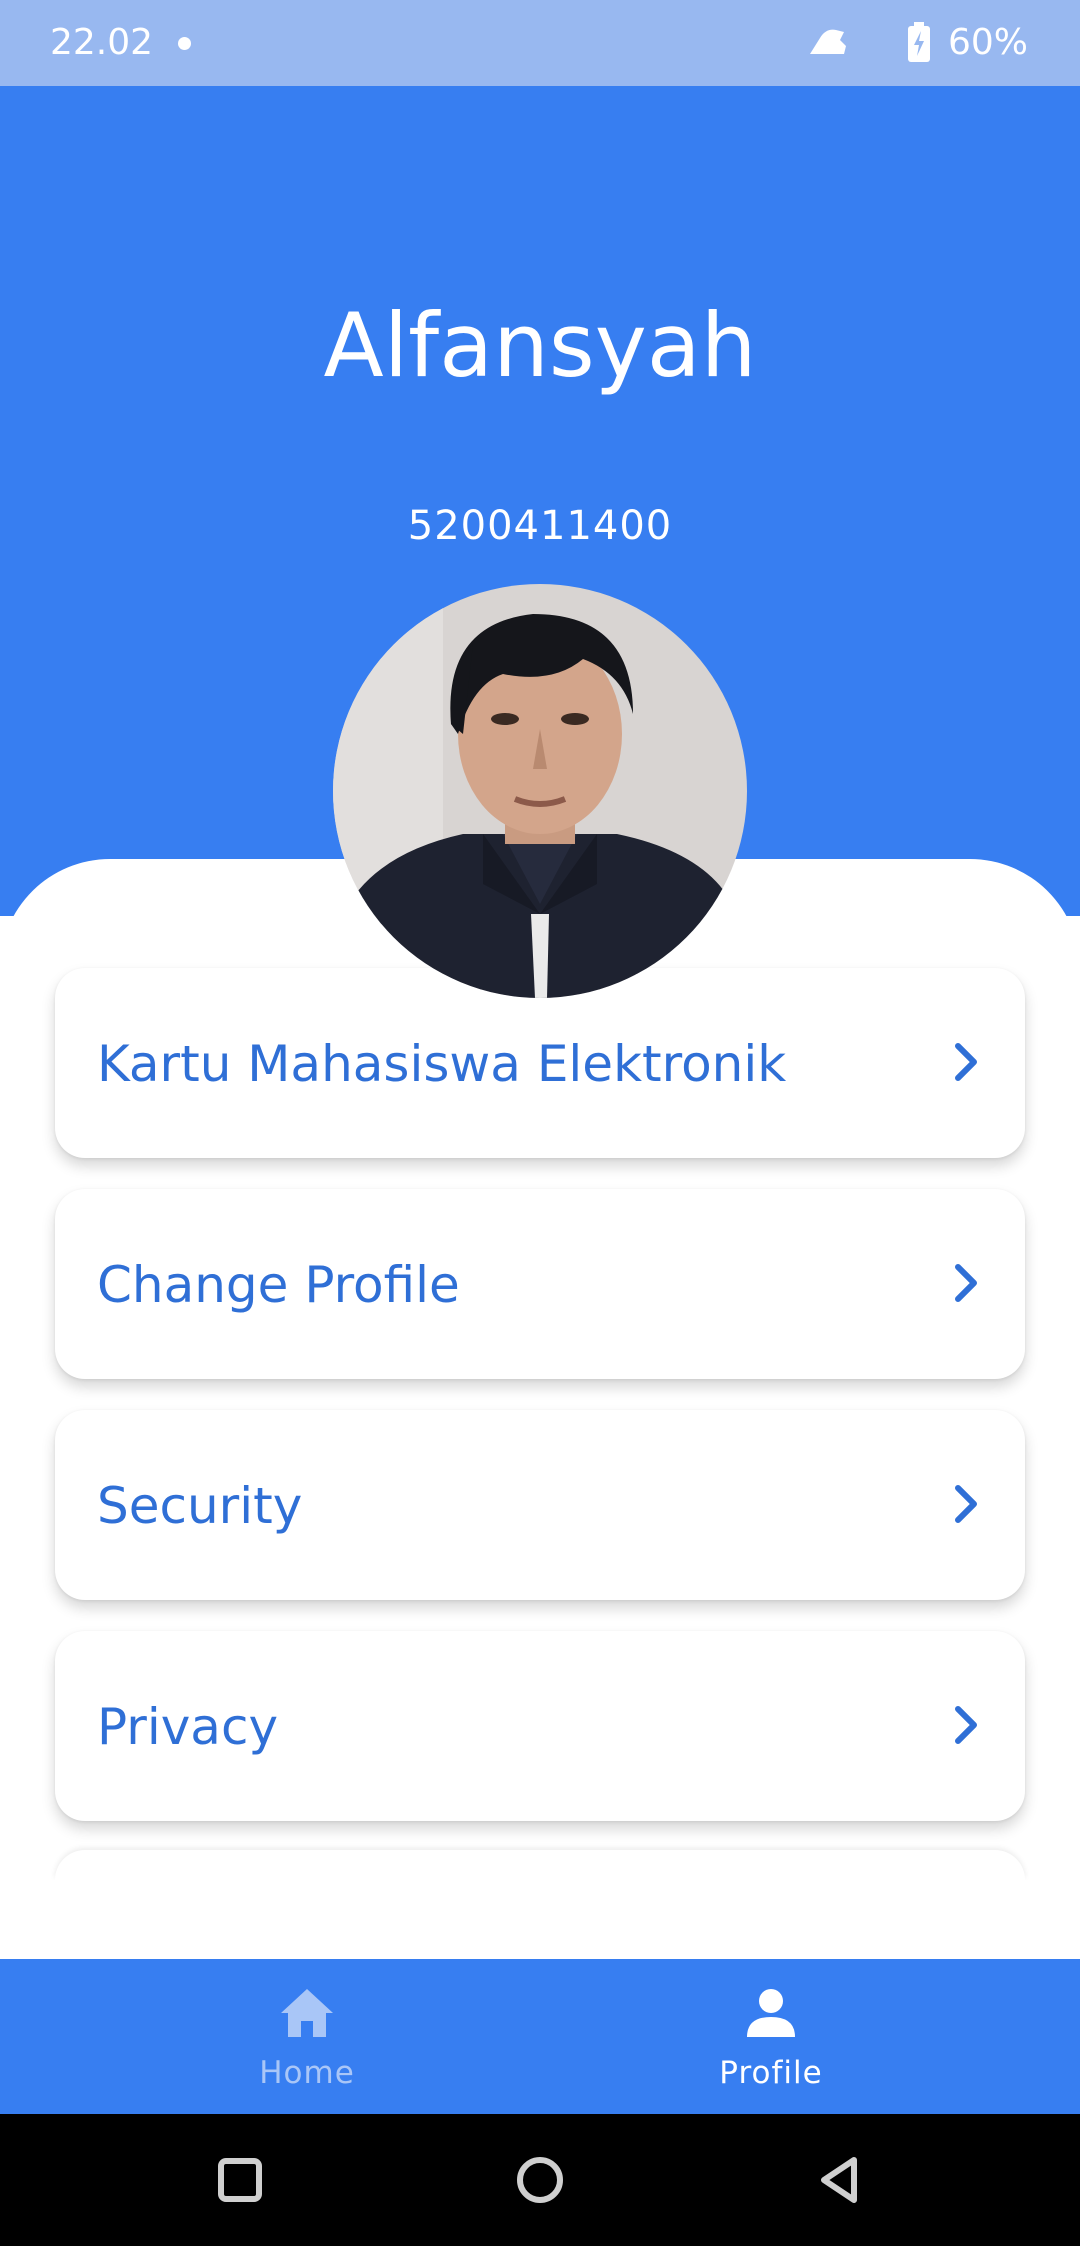  What do you see at coordinates (307, 2073) in the screenshot?
I see `nav-home-label: Home` at bounding box center [307, 2073].